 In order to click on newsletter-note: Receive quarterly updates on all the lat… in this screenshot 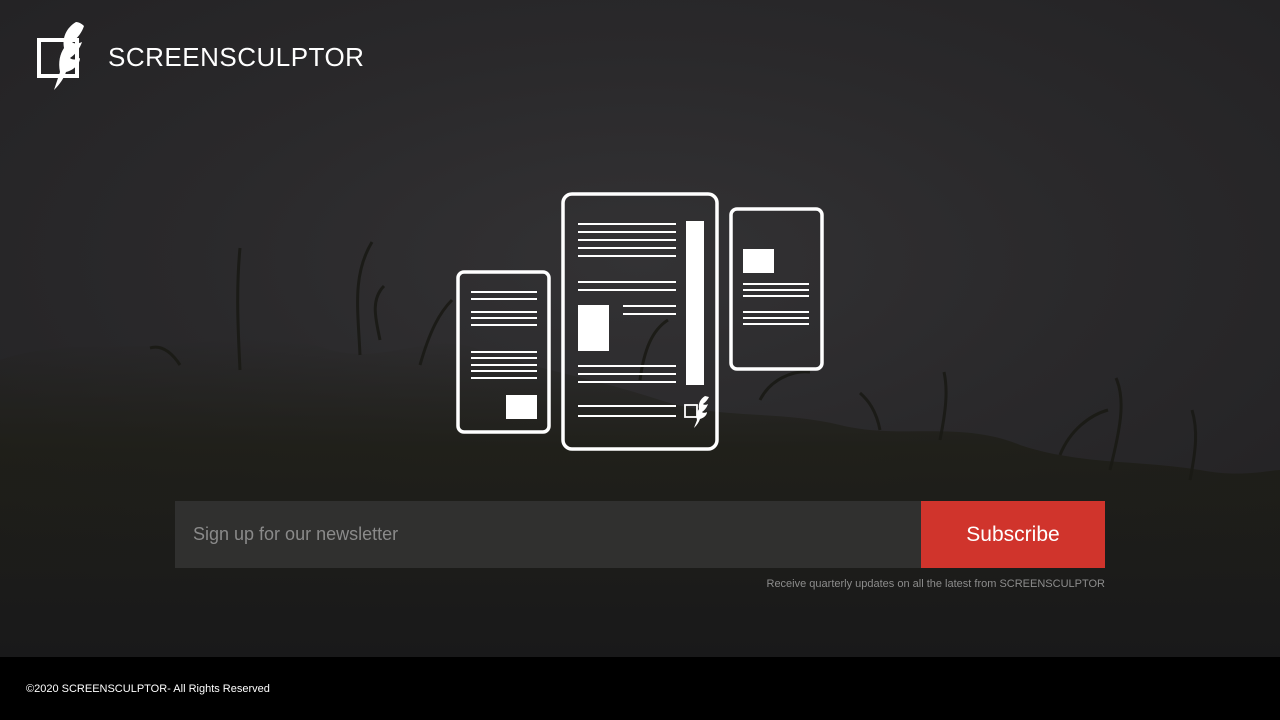, I will do `click(936, 584)`.